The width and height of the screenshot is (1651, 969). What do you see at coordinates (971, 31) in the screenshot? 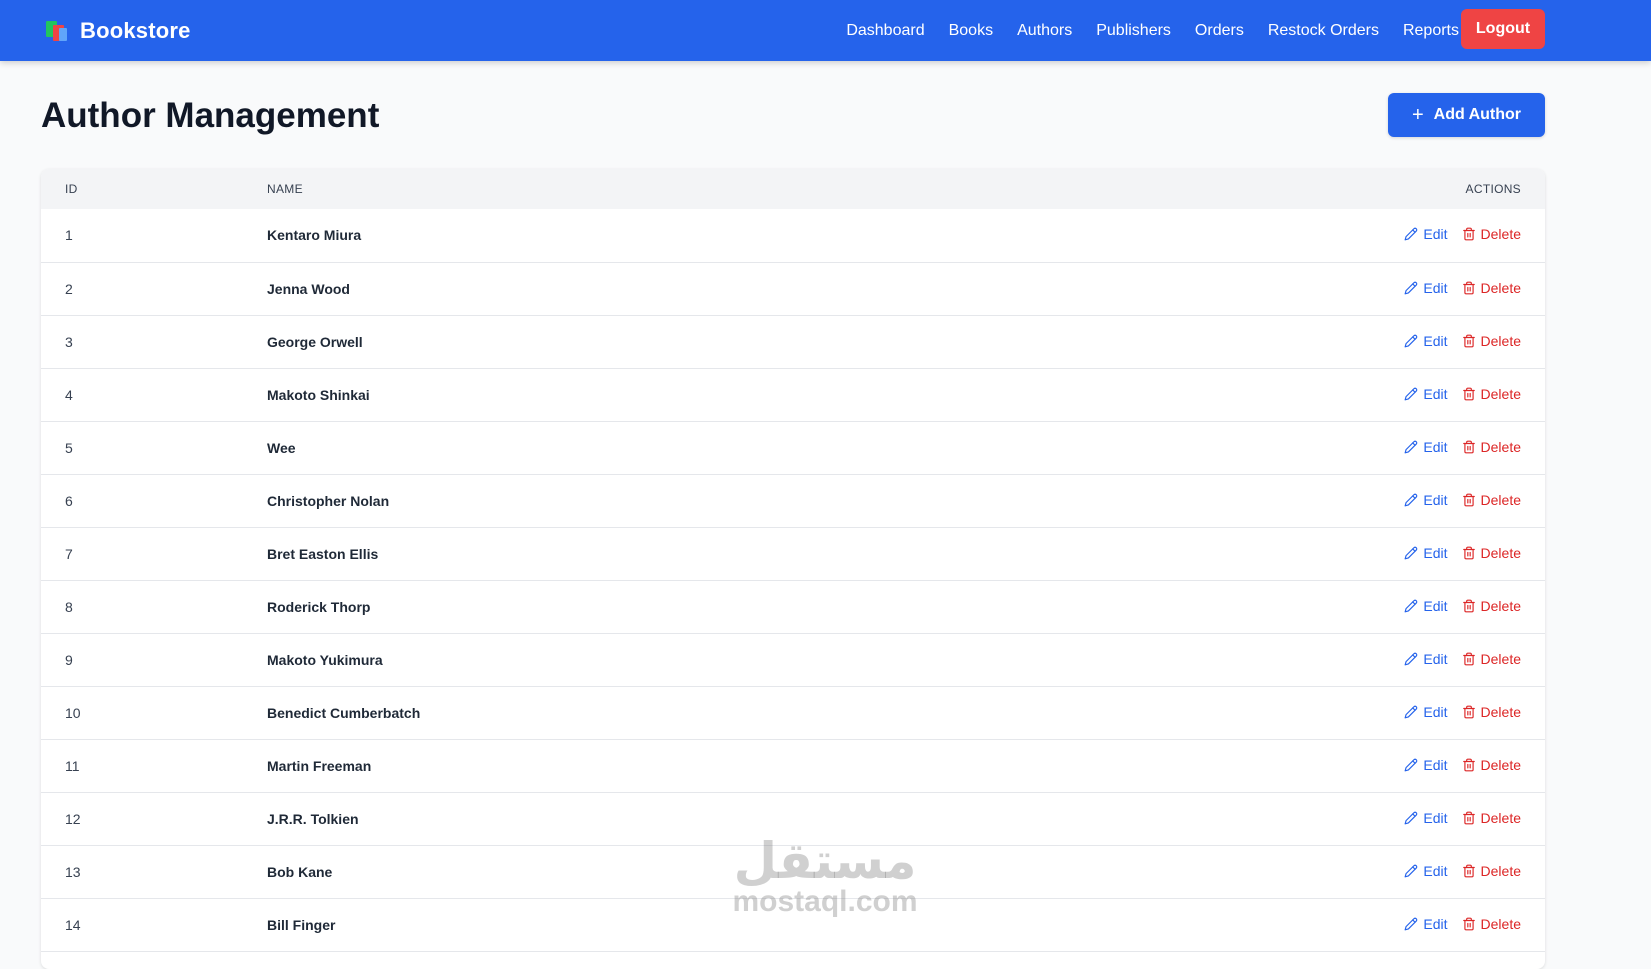
I see `nav-link-books: Books` at bounding box center [971, 31].